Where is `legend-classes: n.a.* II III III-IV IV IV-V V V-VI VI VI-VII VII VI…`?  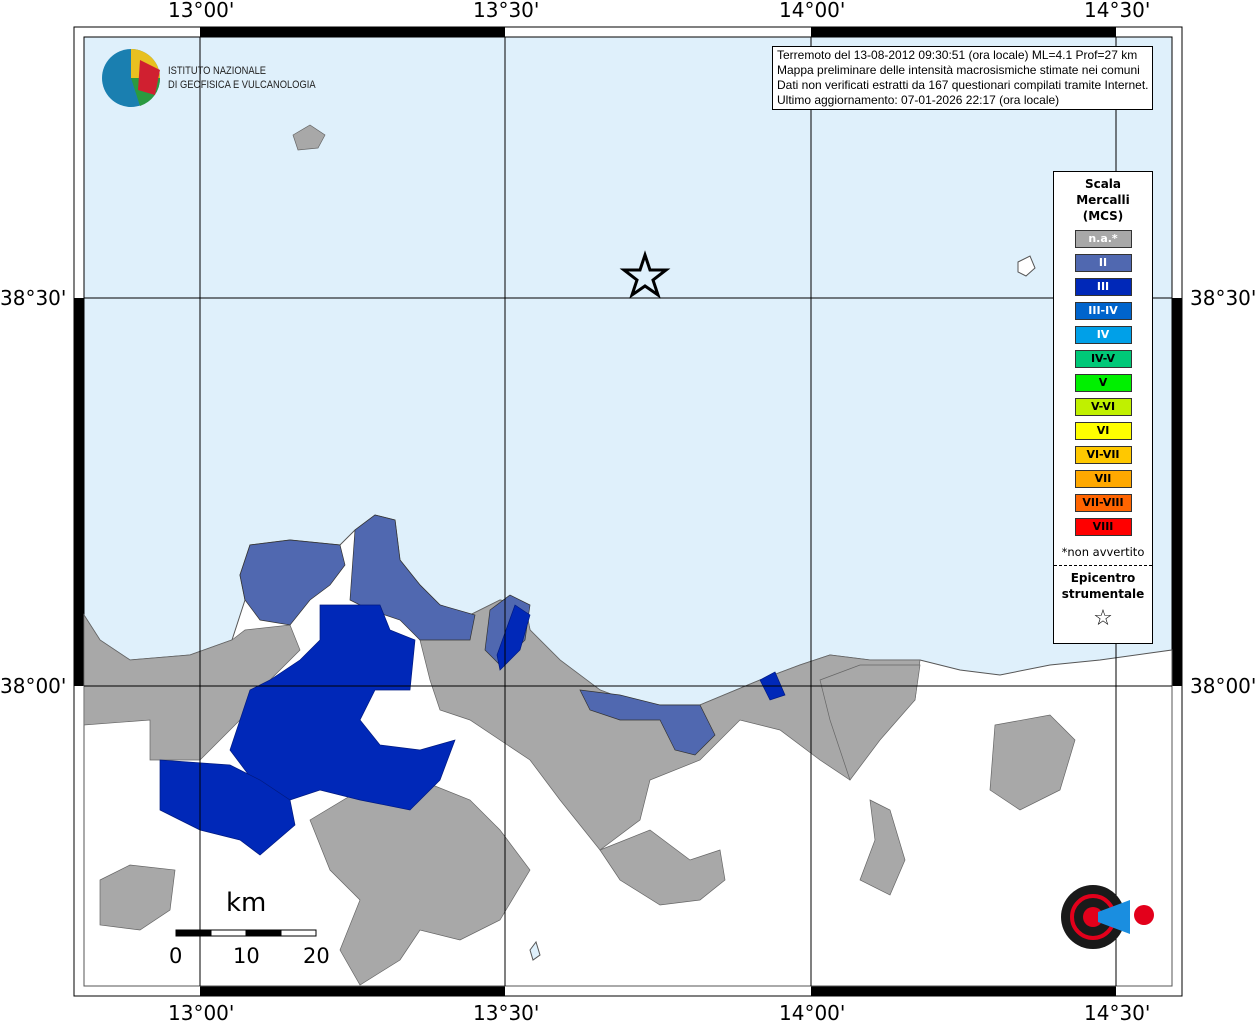
legend-classes: n.a.* II III III-IV IV IV-V V V-VI VI VI-VII VII VI… is located at coordinates (1103, 383).